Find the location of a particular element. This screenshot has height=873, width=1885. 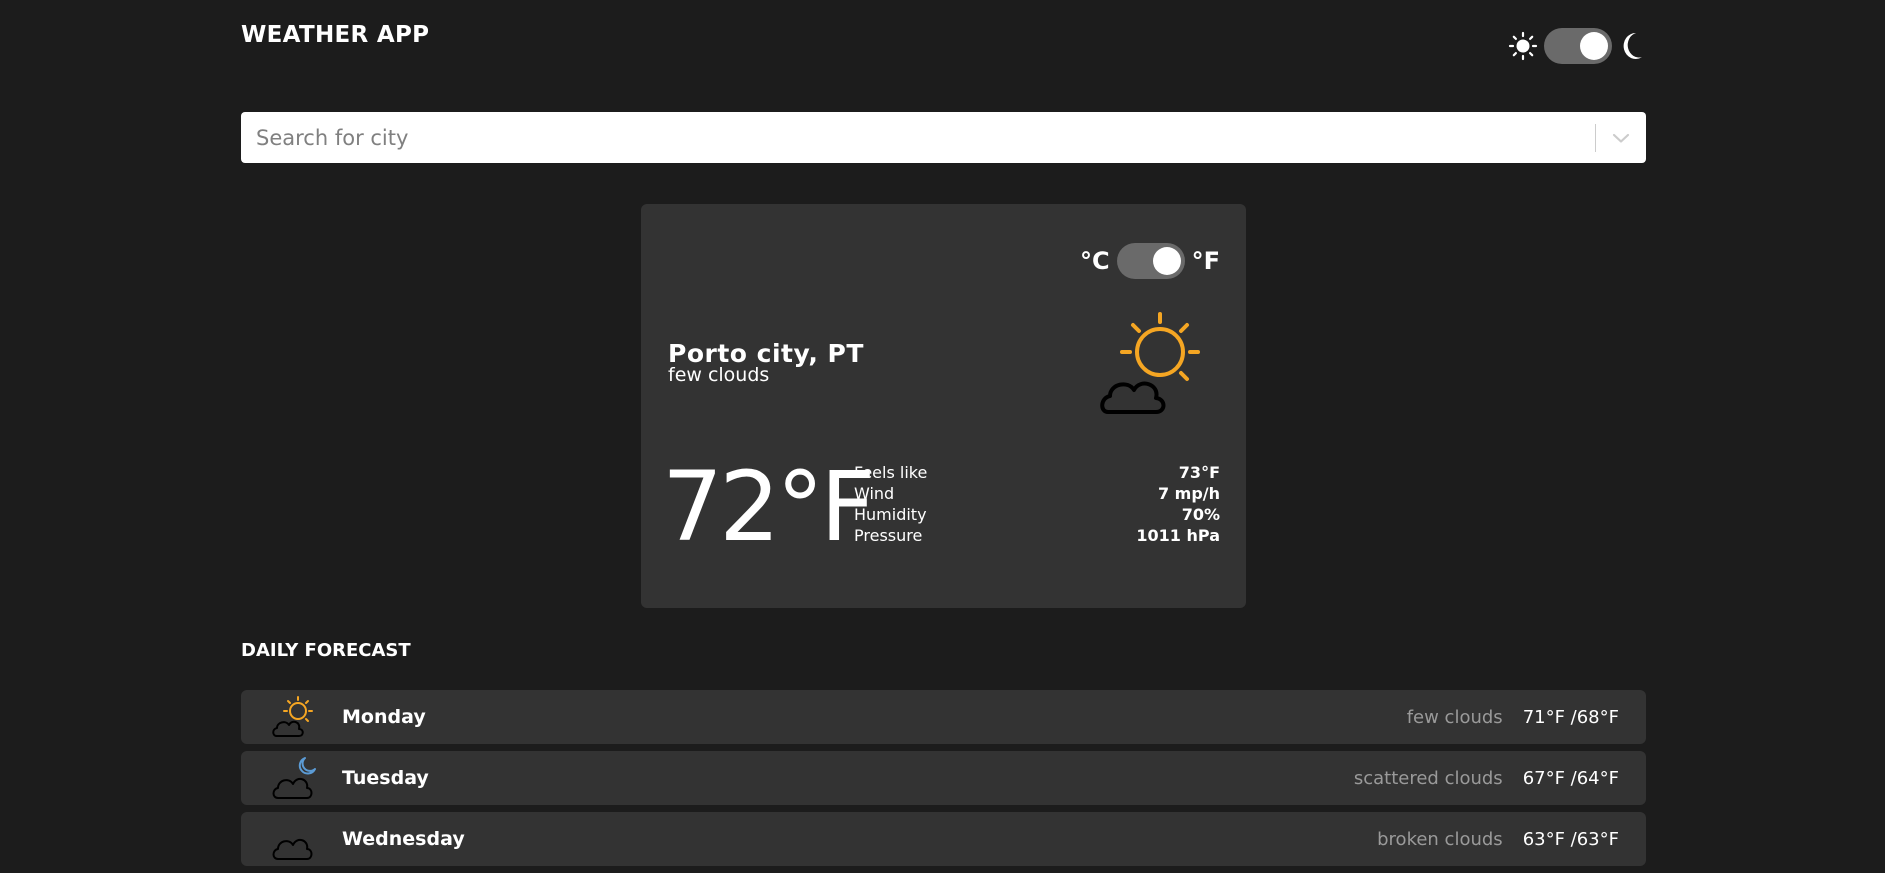

detail-row-wind: Wind 7 mp/h is located at coordinates (1037, 494).